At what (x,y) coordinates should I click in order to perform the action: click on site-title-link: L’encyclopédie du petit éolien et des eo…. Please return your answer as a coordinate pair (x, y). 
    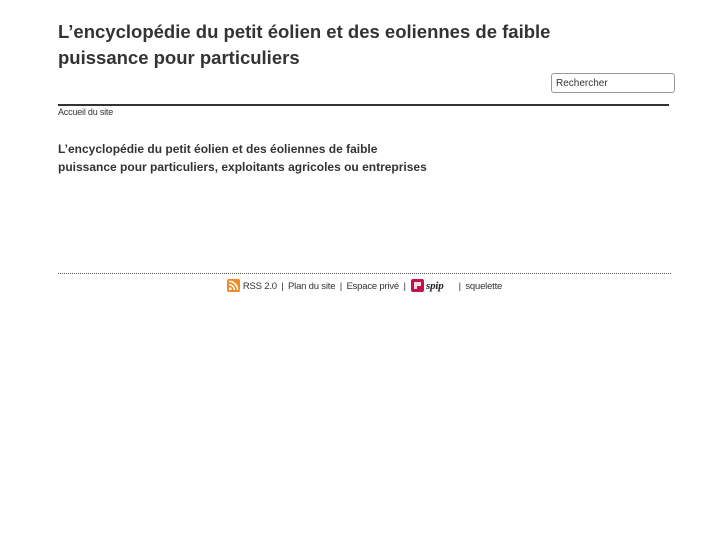
    Looking at the image, I should click on (338, 45).